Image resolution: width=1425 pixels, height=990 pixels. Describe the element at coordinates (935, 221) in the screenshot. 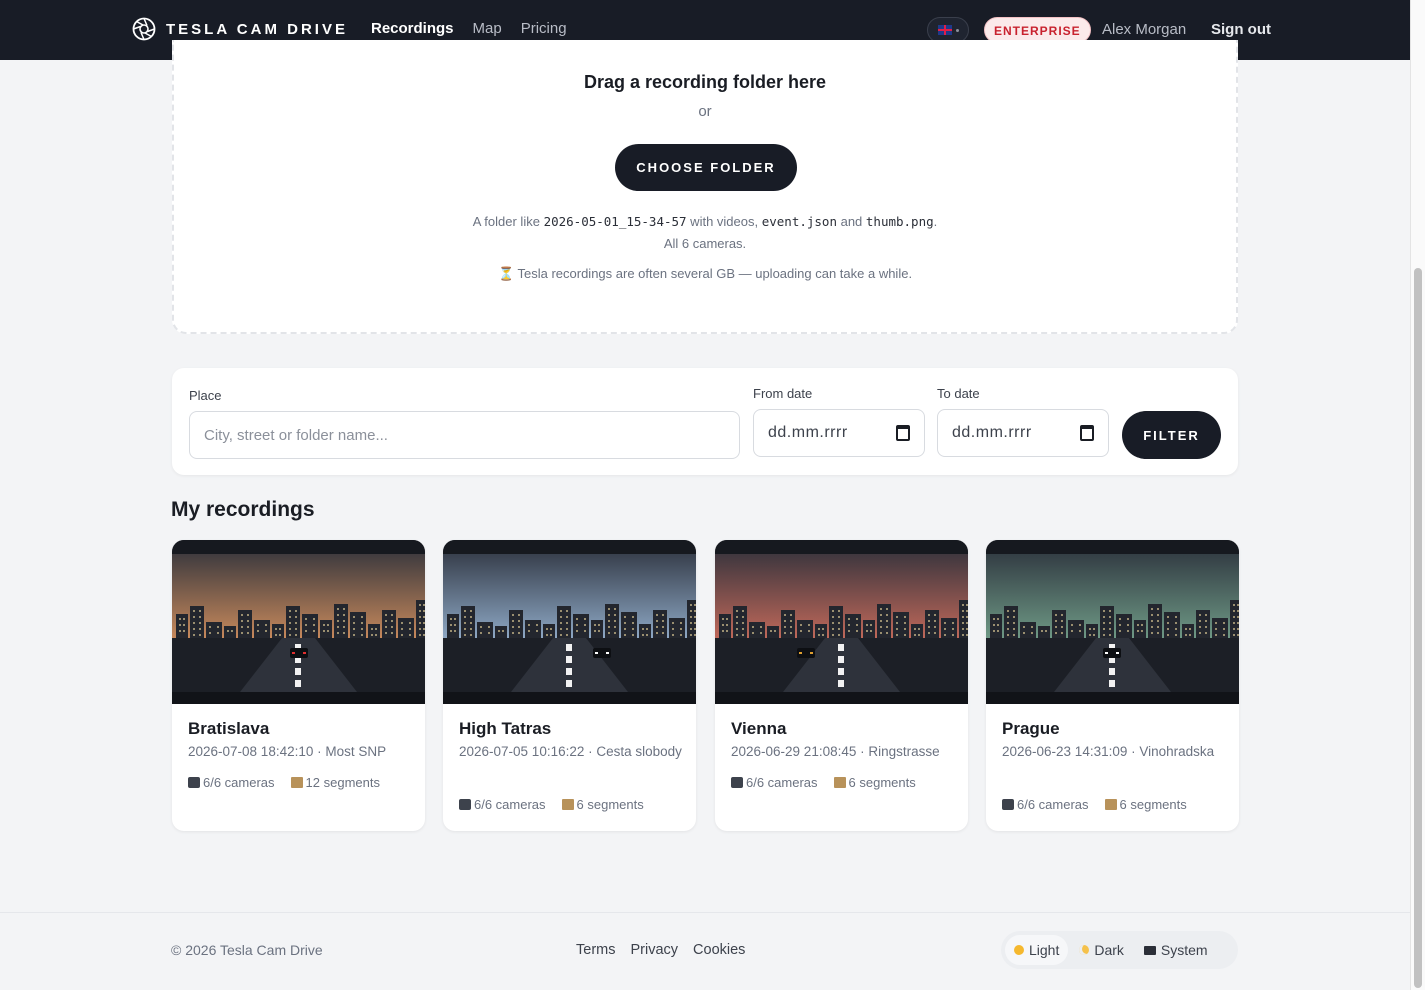

I see `hint-text: .` at that location.